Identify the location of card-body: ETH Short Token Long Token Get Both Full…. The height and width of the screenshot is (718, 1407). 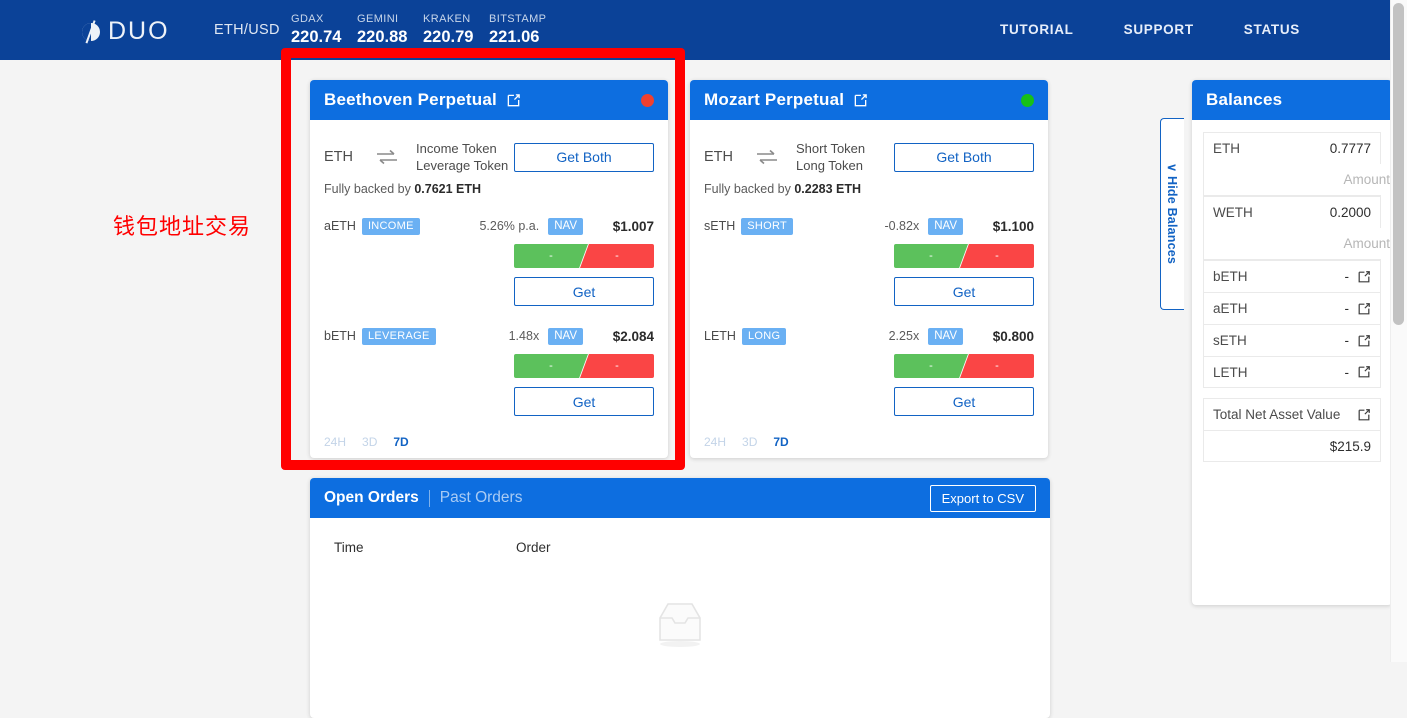
(869, 268).